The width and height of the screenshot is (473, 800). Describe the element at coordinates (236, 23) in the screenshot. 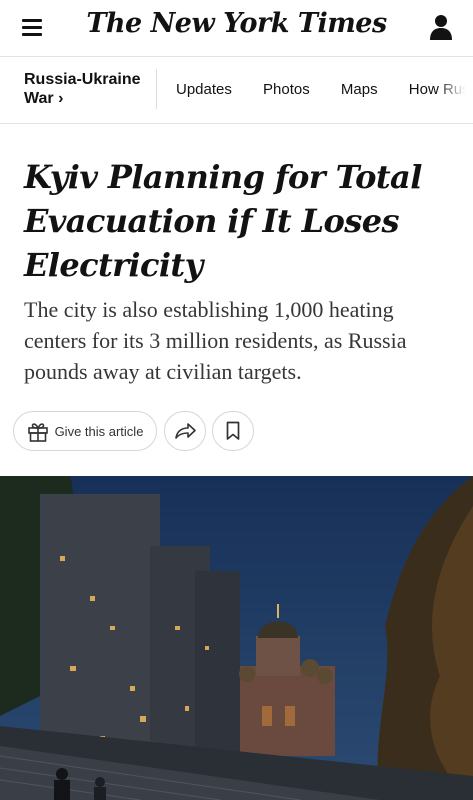

I see `nyt-logo: The New York Times` at that location.